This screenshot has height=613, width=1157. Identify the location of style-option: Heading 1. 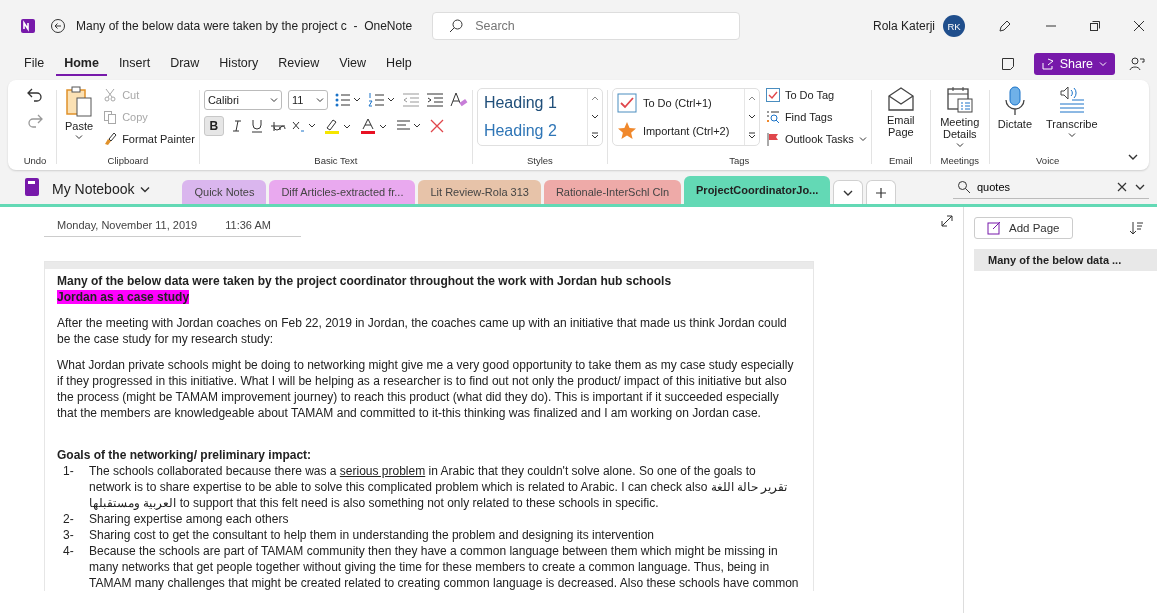
(532, 103).